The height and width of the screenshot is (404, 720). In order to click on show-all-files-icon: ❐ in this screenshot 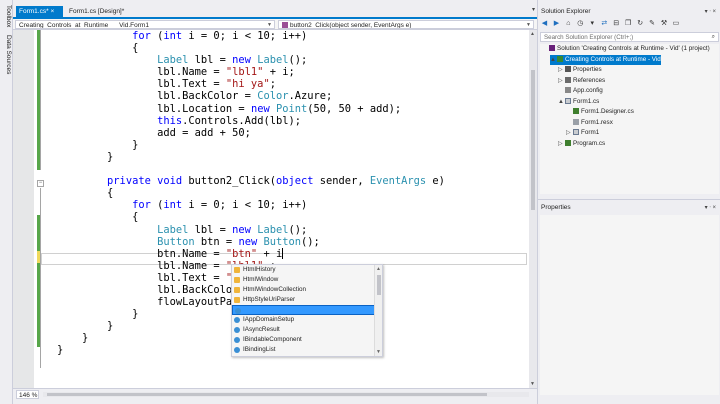, I will do `click(628, 23)`.